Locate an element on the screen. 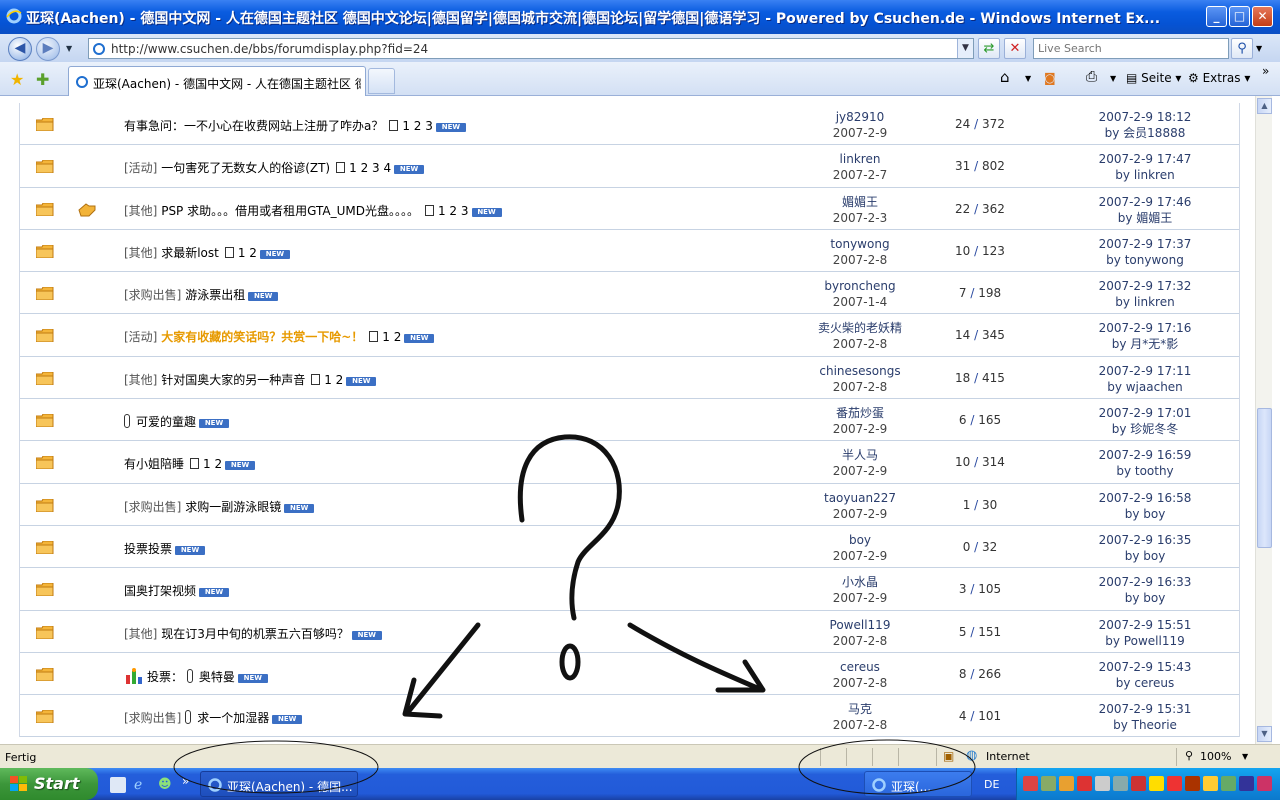 Image resolution: width=1280 pixels, height=800 pixels. author-link: 小水晶 is located at coordinates (860, 582).